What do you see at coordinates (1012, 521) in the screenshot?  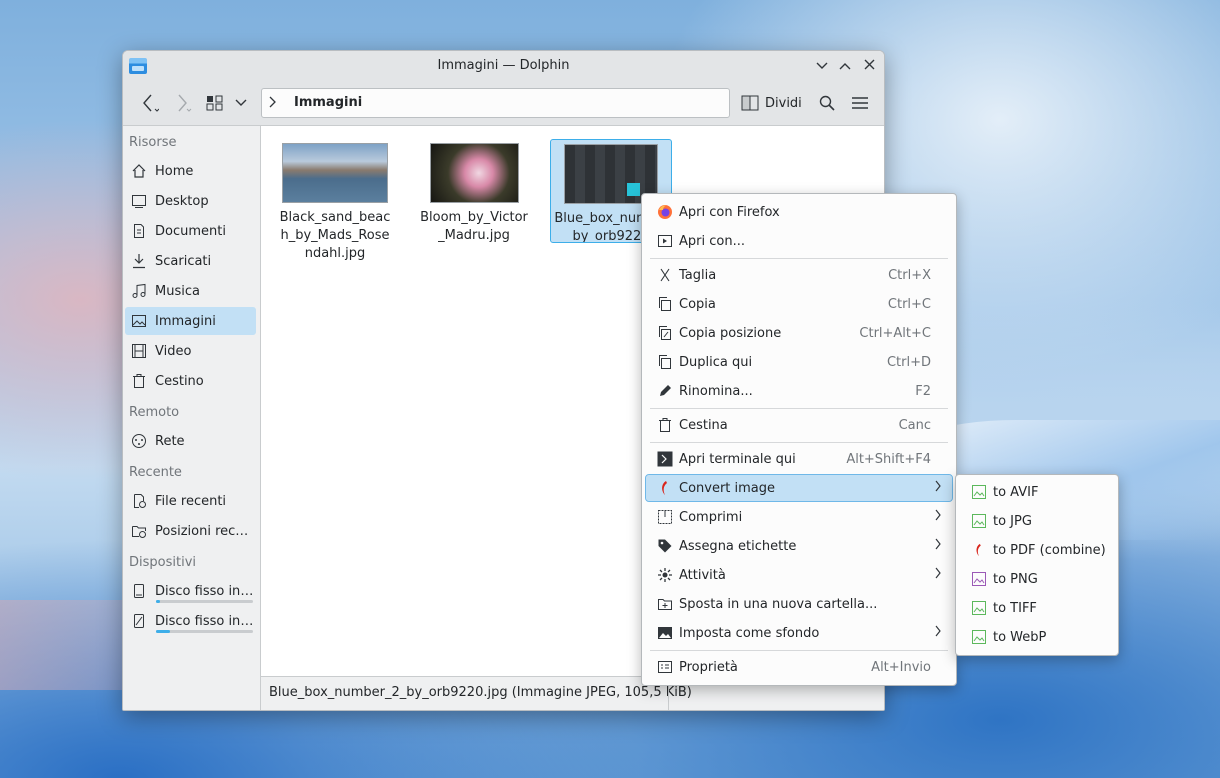 I see `menu-item-label: to JPG` at bounding box center [1012, 521].